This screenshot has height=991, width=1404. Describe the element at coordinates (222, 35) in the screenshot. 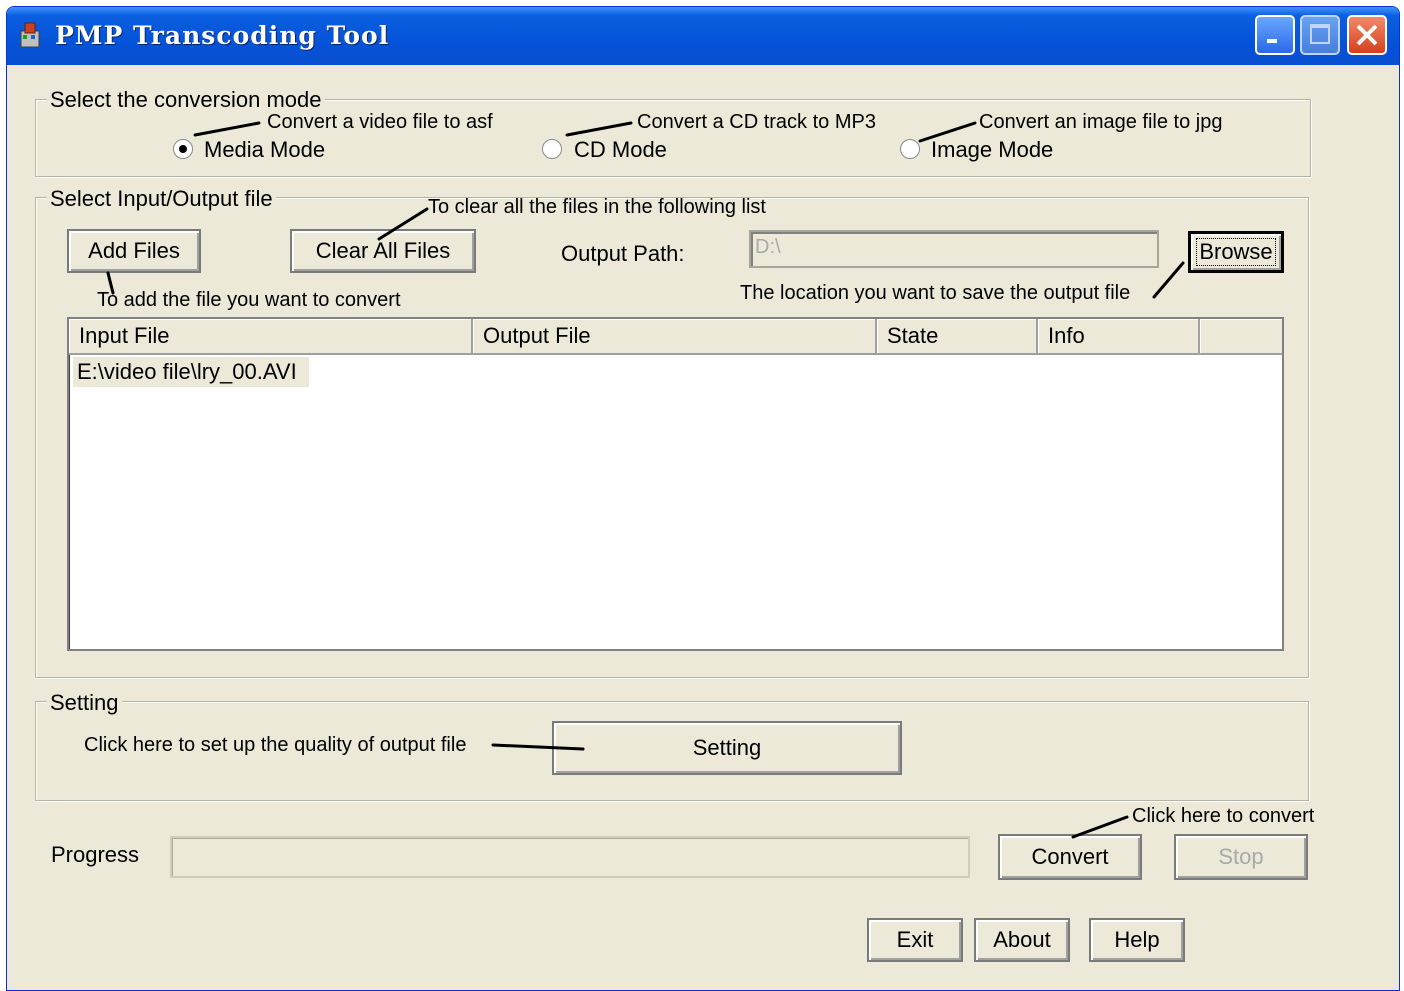

I see `window-title: PMP Transcoding Tool` at that location.